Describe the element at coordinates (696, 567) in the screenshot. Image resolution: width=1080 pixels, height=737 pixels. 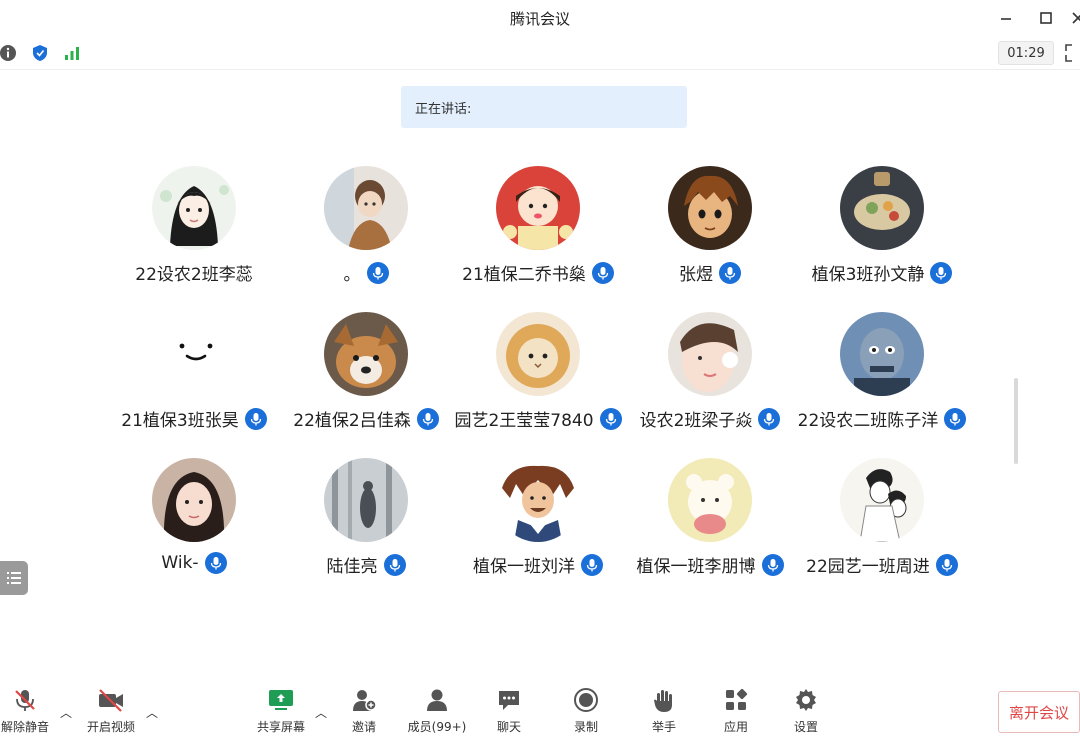
I see `participant-name: 植保一班李朋博` at that location.